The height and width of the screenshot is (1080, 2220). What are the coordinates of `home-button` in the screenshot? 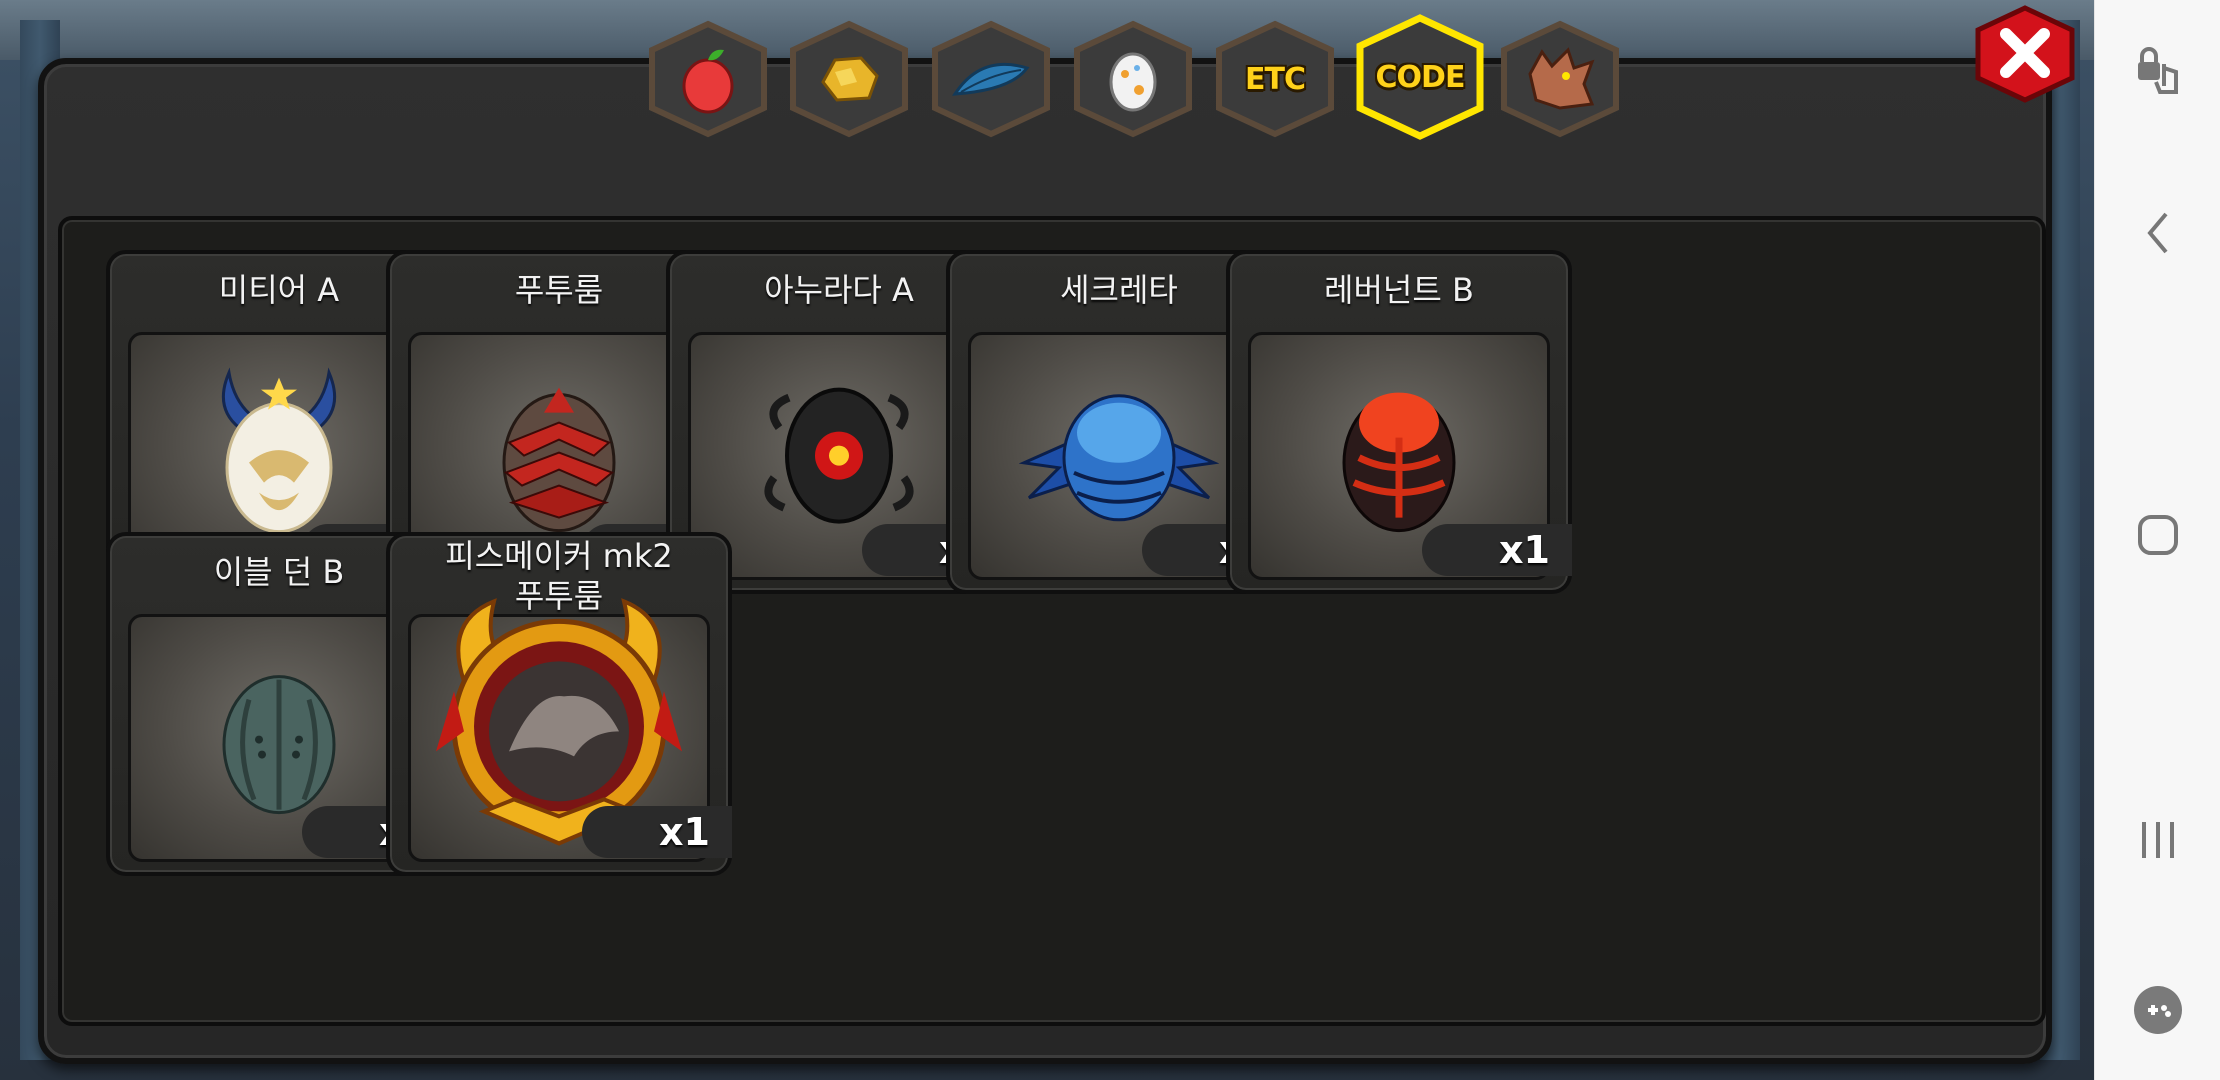 It's located at (2157, 535).